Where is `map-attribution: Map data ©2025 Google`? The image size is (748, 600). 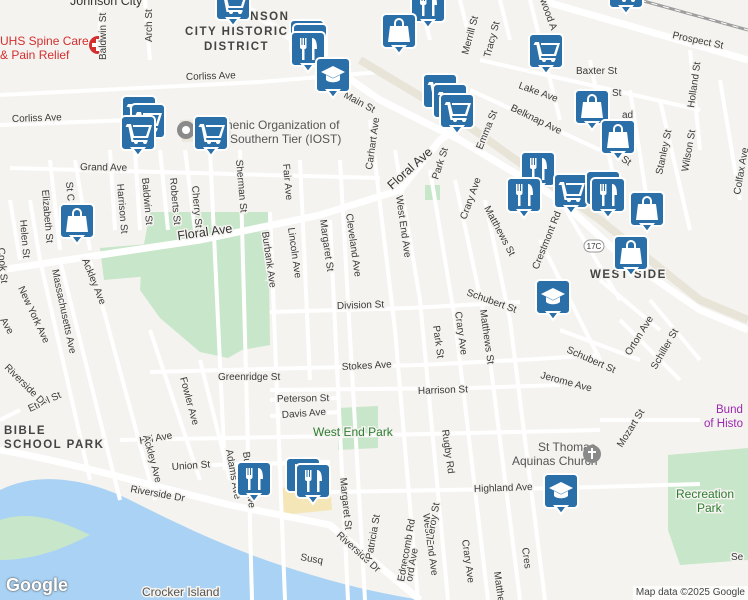
map-attribution: Map data ©2025 Google is located at coordinates (690, 593).